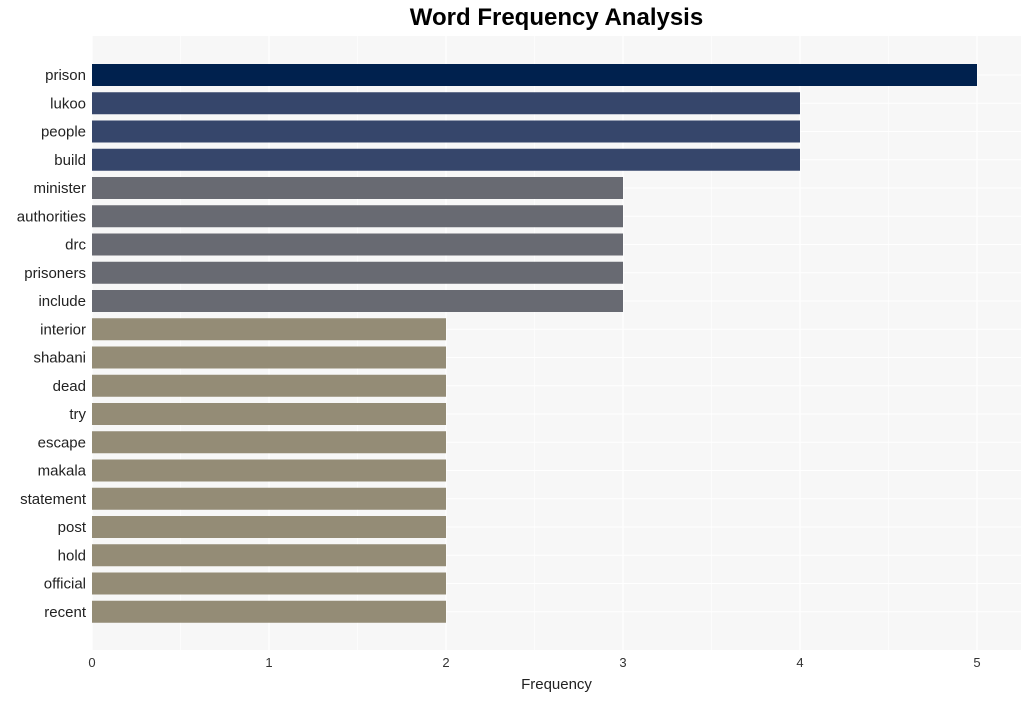 The height and width of the screenshot is (701, 1031). What do you see at coordinates (72, 527) in the screenshot?
I see `category-label: post` at bounding box center [72, 527].